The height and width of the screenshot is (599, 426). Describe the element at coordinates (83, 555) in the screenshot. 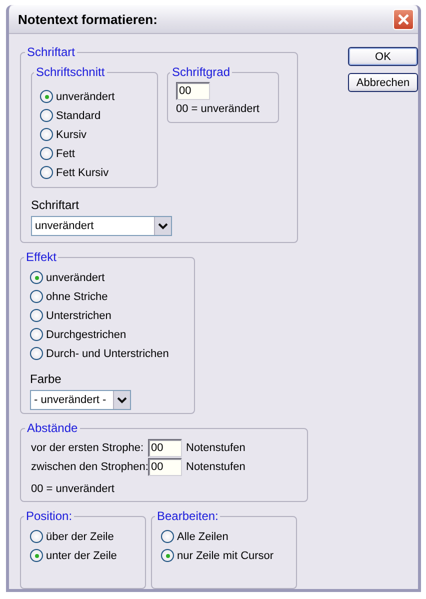

I see `radio-option: unter der Zeile` at that location.